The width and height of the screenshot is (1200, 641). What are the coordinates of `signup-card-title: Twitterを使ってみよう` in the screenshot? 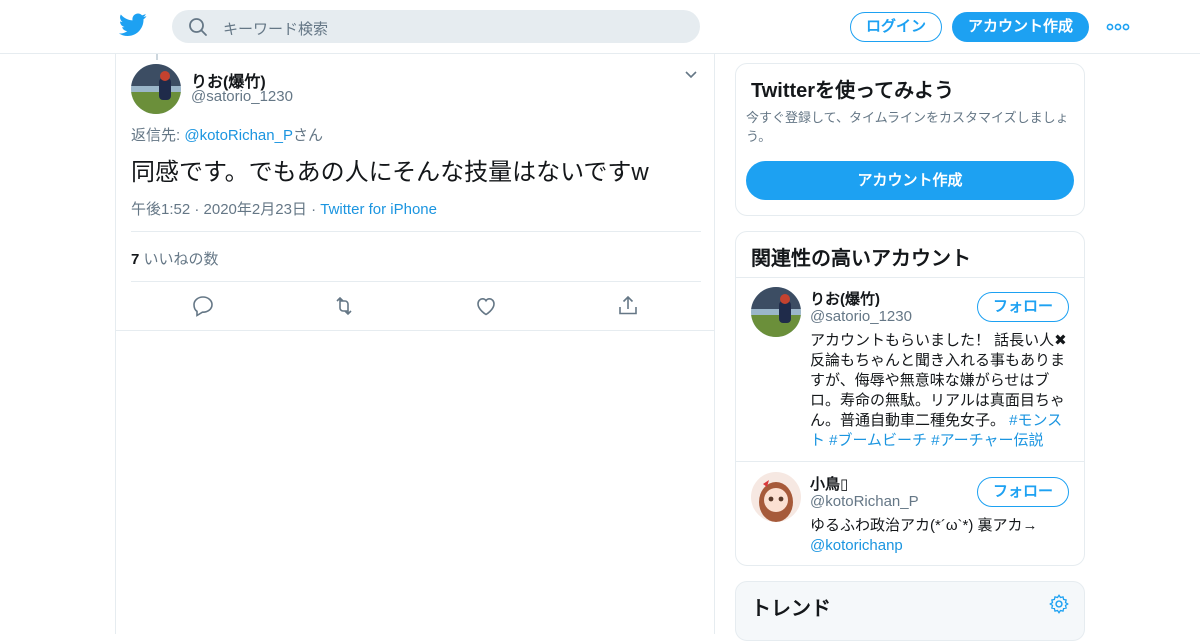 It's located at (853, 91).